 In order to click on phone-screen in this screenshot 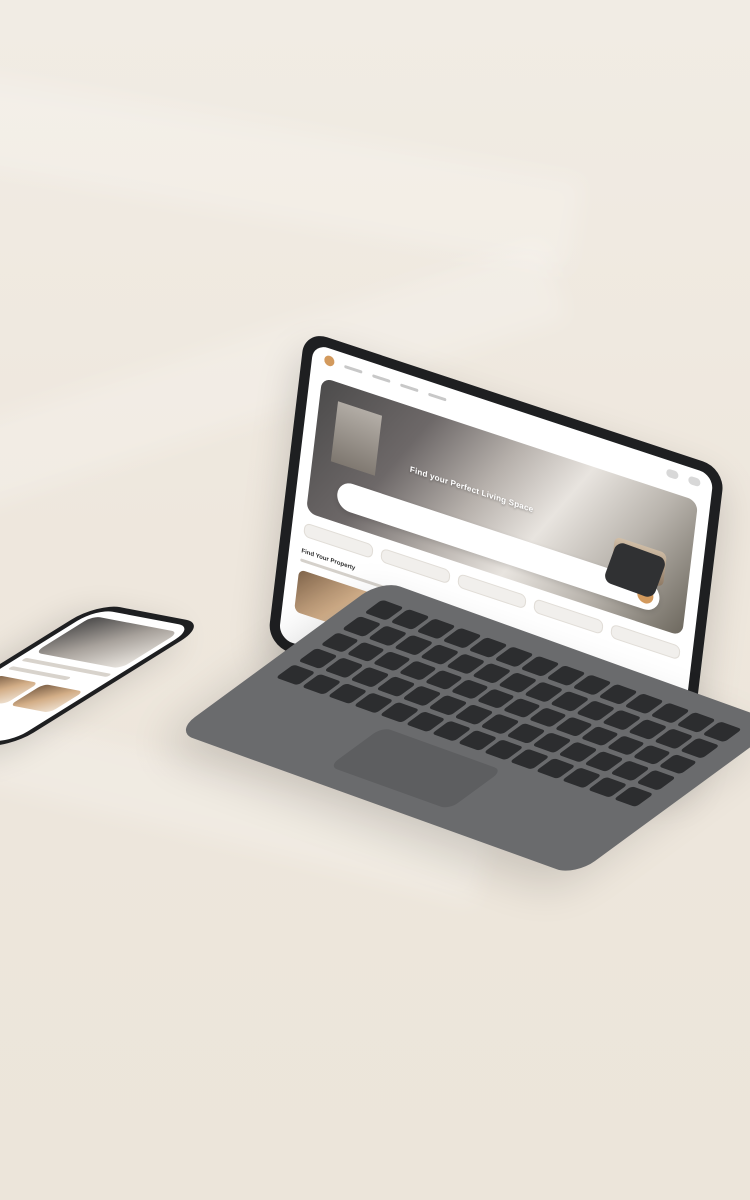, I will do `click(97, 676)`.